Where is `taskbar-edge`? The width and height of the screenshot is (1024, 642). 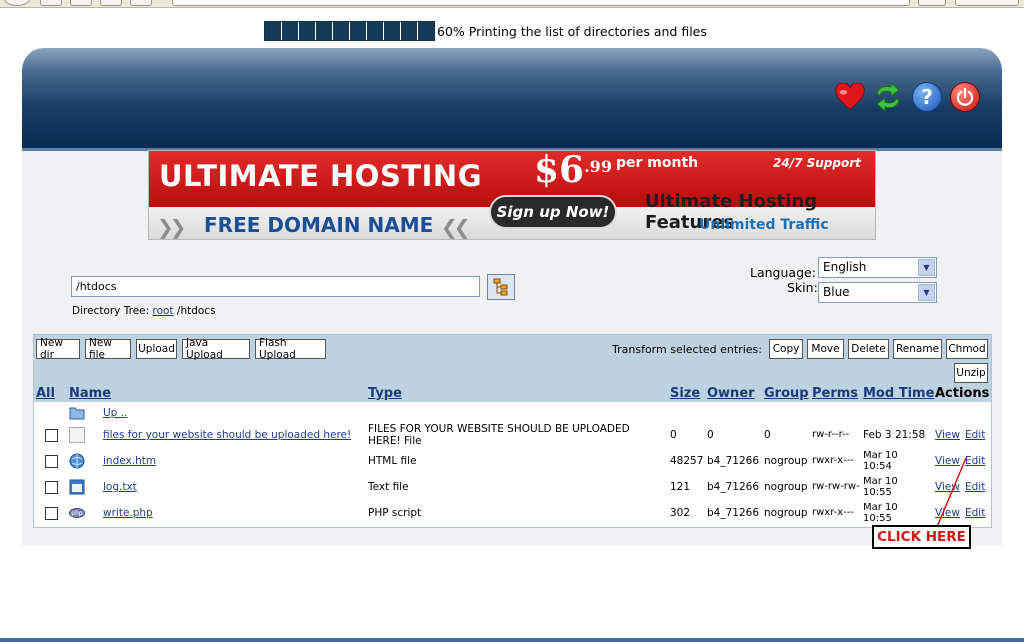
taskbar-edge is located at coordinates (512, 640).